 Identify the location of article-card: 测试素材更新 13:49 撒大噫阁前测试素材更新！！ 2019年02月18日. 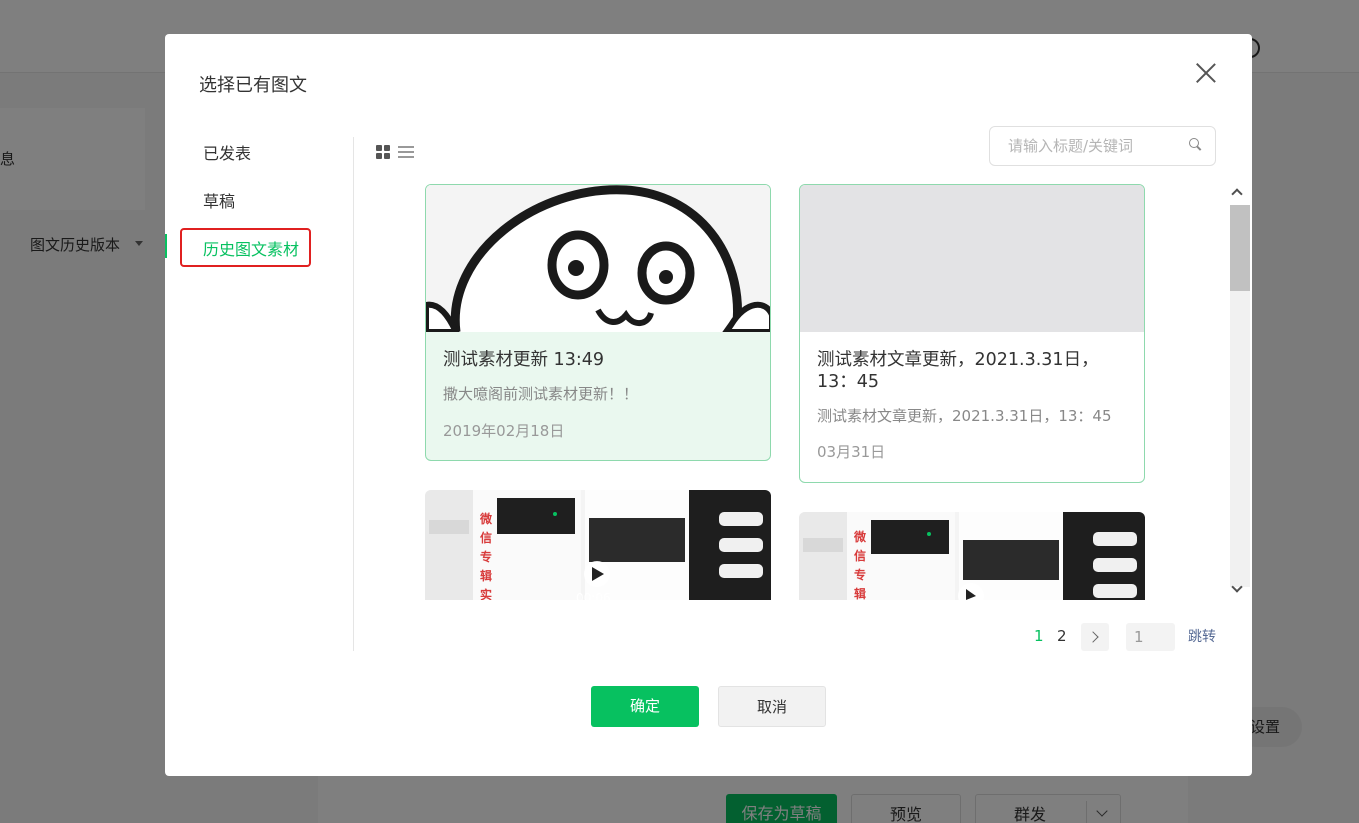
(598, 322).